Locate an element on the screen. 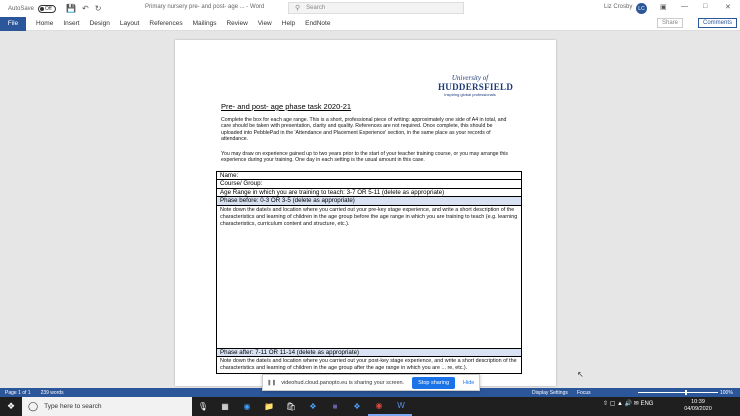  zoom-slider is located at coordinates (678, 392).